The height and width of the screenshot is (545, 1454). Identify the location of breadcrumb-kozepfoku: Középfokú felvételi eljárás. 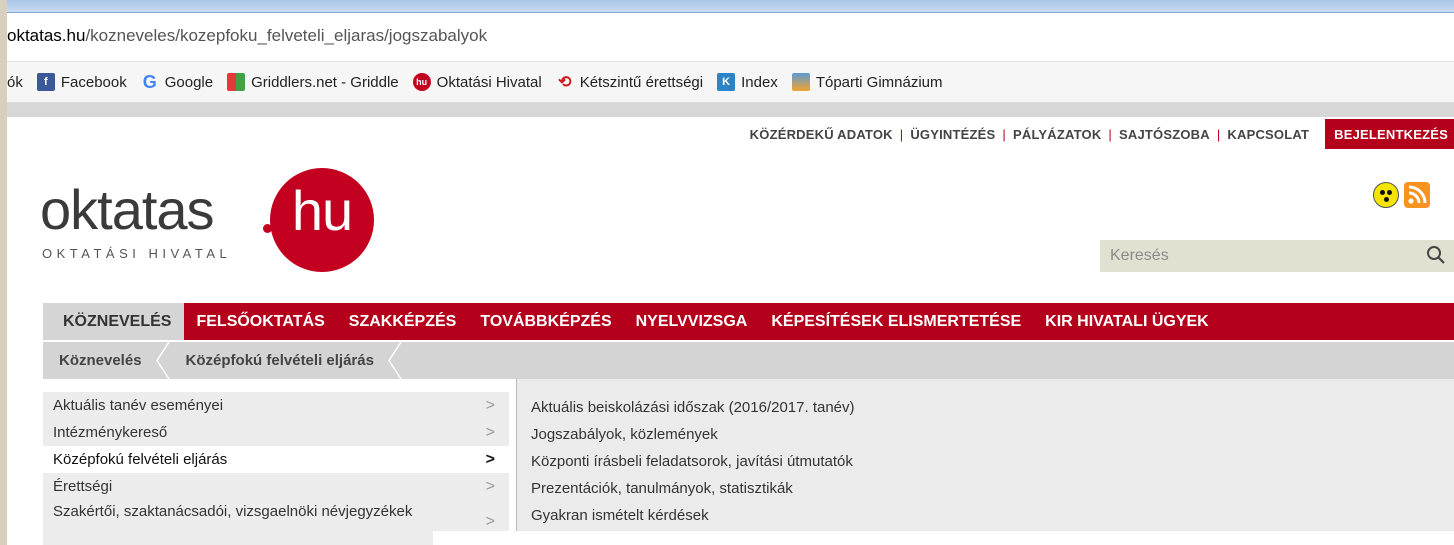
(279, 360).